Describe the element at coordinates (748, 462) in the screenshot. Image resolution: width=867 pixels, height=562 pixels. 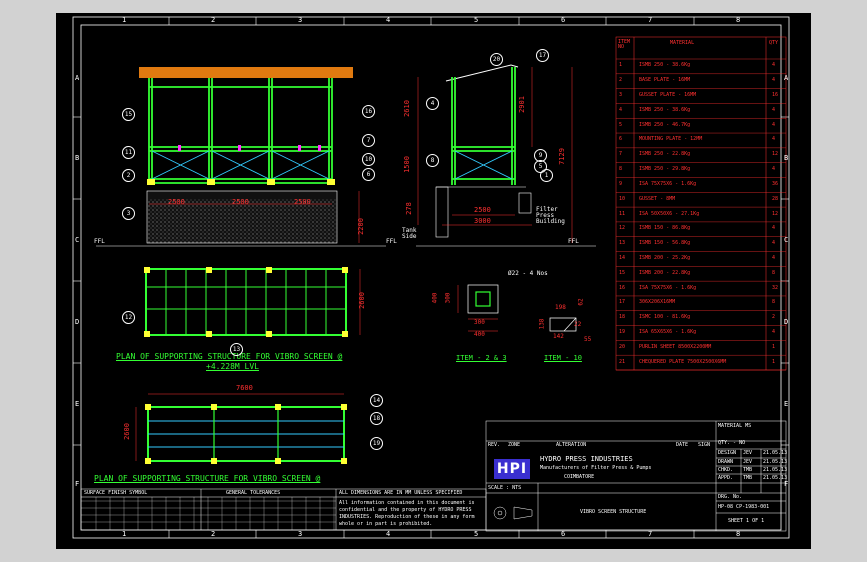
I see `drawn-by: JEV` at that location.